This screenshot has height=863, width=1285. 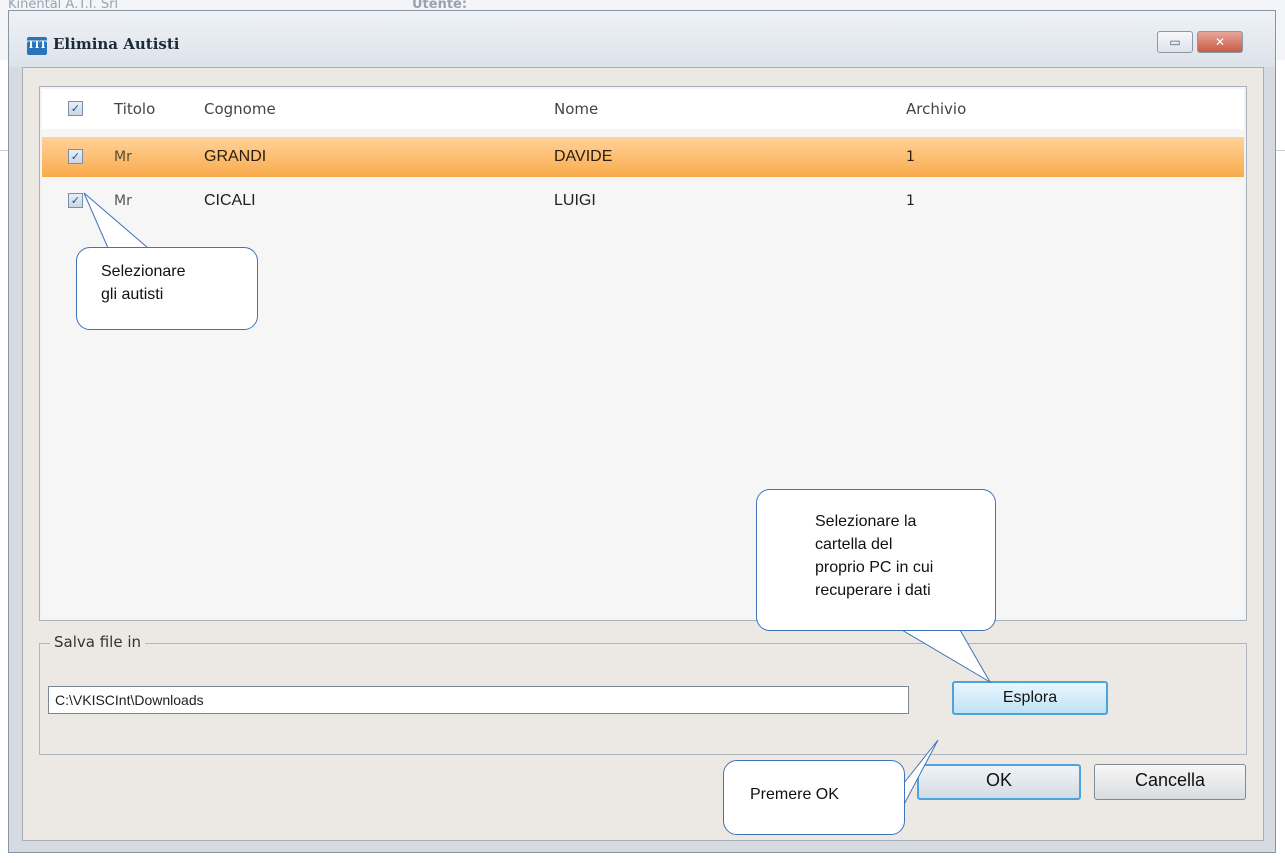 I want to click on callout-folder-line1: Selezionare la, so click(x=866, y=521).